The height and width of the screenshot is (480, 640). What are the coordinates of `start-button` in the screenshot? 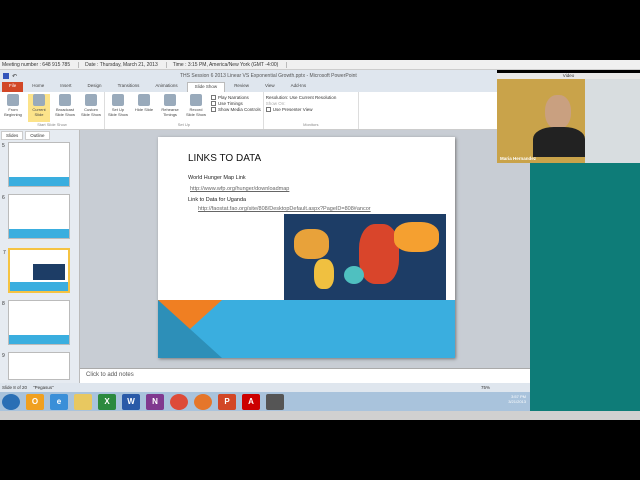 It's located at (11, 401).